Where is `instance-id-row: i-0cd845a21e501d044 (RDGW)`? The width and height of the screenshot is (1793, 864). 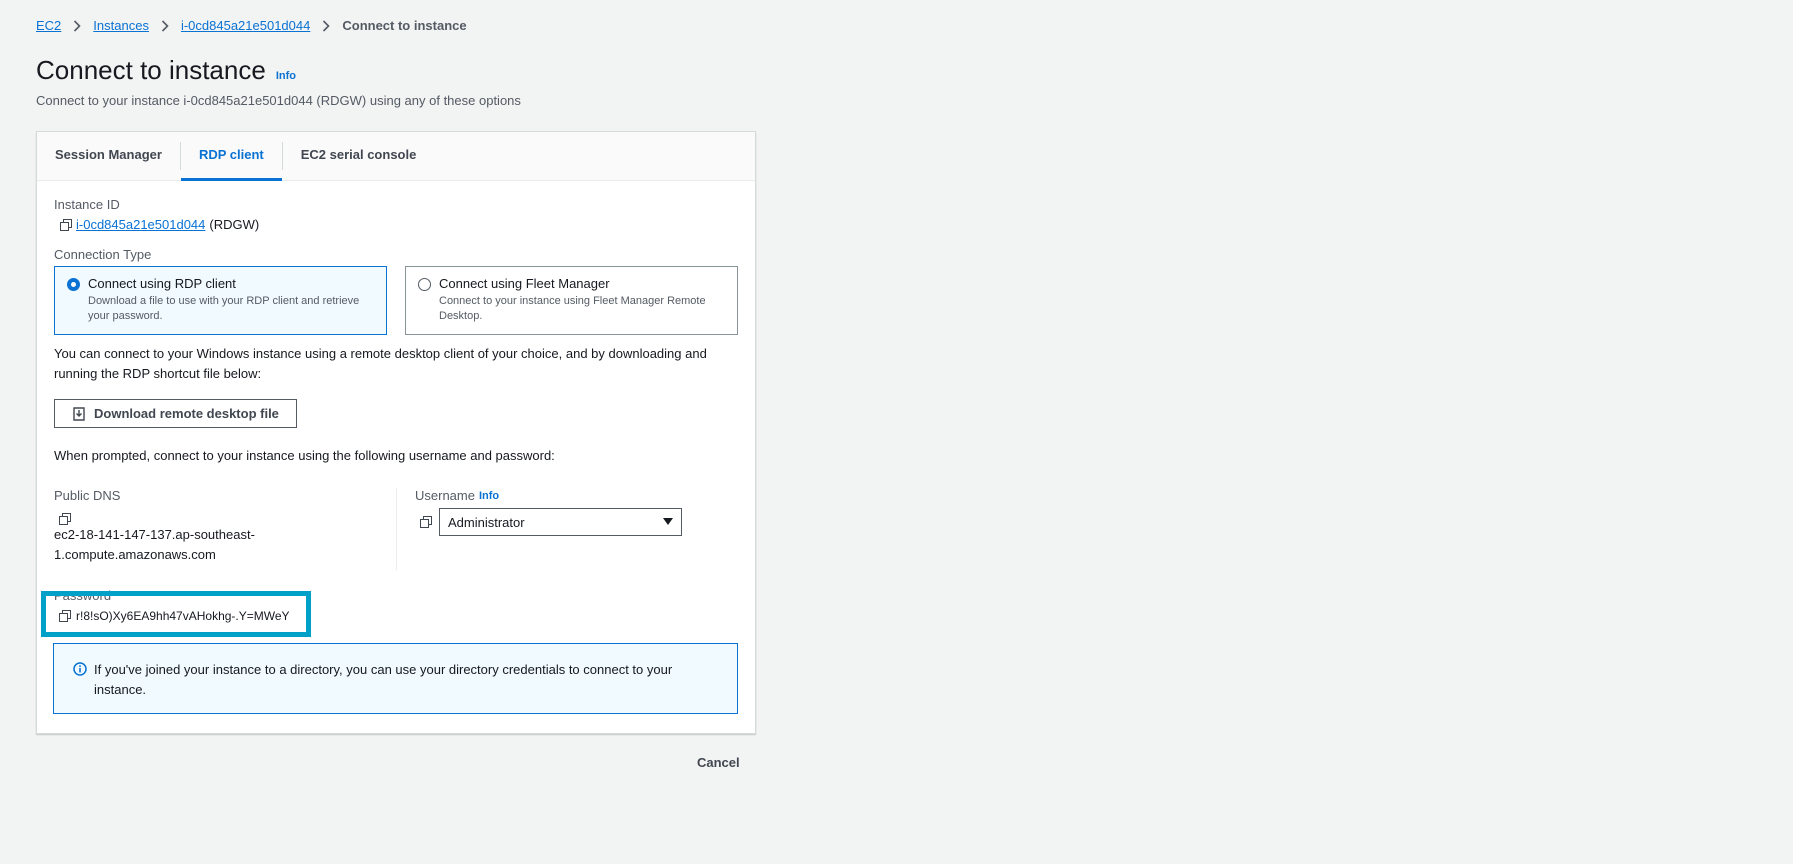 instance-id-row: i-0cd845a21e501d044 (RDGW) is located at coordinates (396, 224).